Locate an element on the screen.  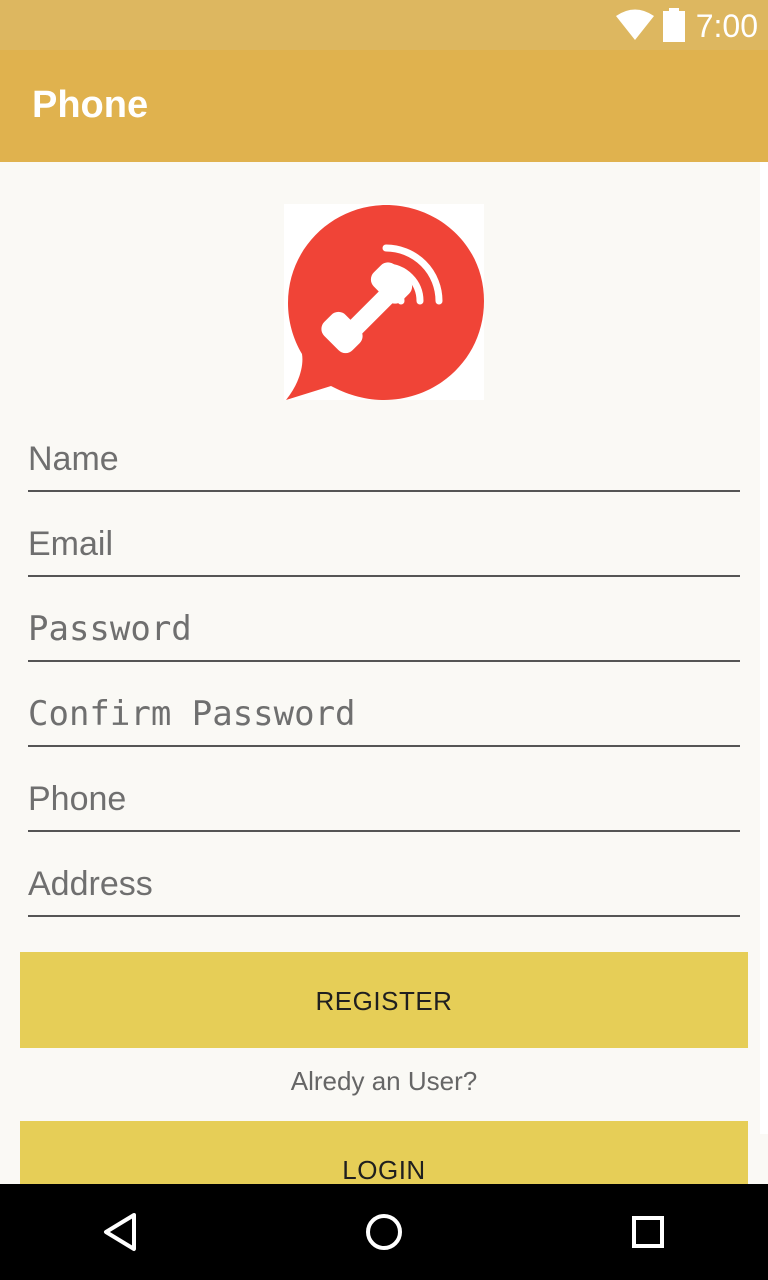
home-icon is located at coordinates (384, 1232).